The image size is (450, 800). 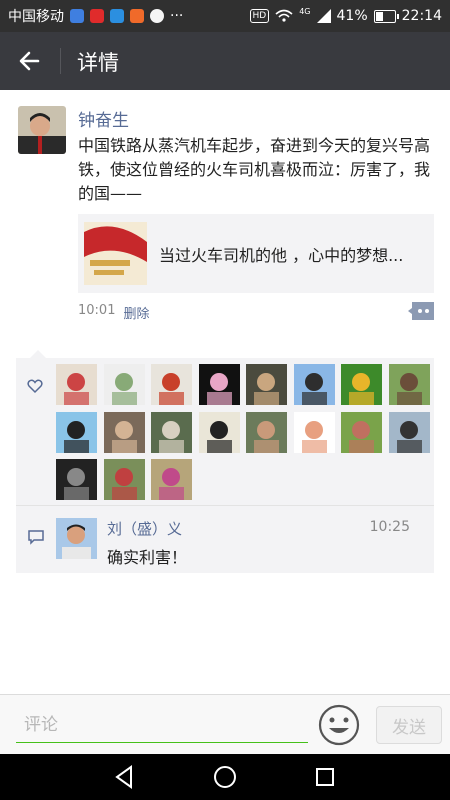 I want to click on comment-more-icon, so click(x=421, y=311).